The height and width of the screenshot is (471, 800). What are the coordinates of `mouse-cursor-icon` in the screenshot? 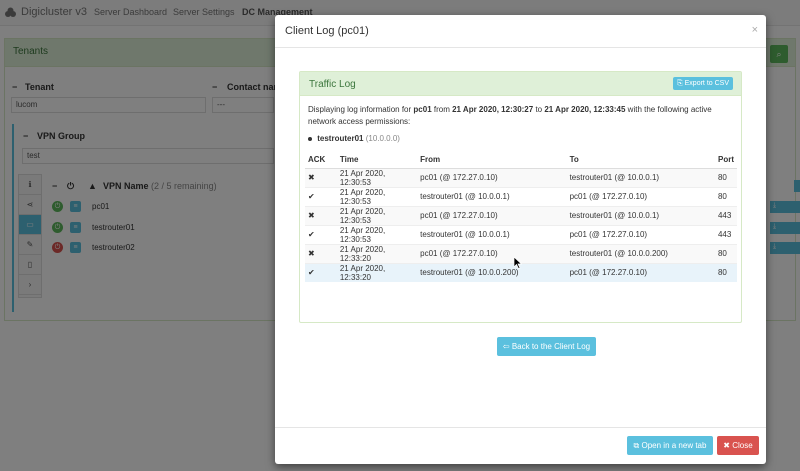 It's located at (518, 263).